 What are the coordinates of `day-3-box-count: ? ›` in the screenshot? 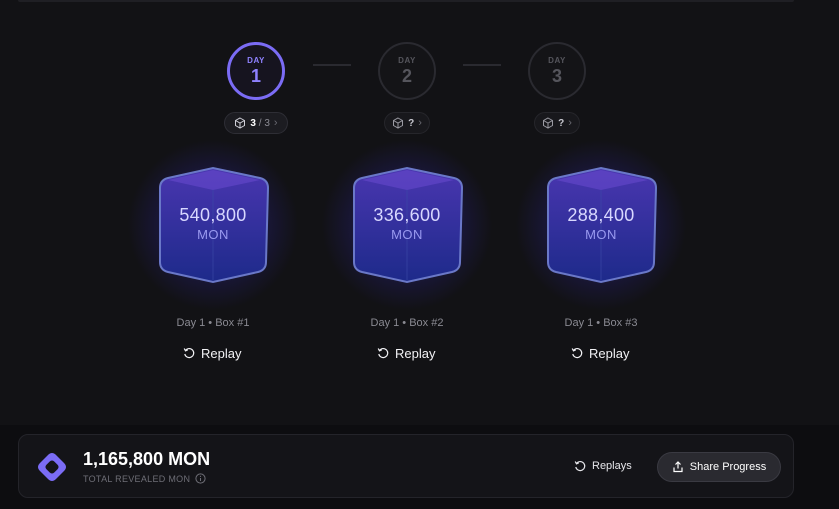 It's located at (557, 123).